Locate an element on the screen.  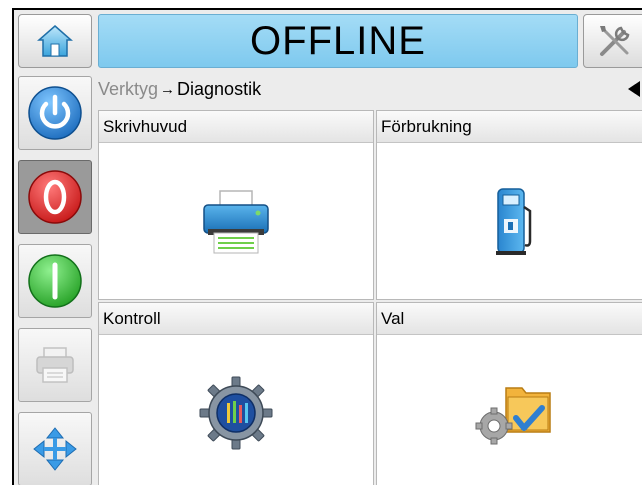
start-icon is located at coordinates (55, 281).